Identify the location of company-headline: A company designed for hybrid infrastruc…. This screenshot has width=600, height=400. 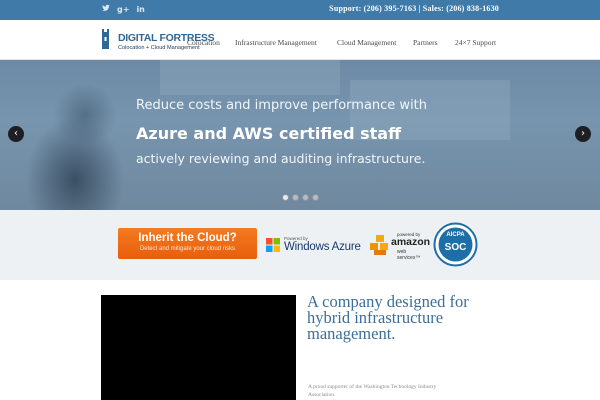
(388, 317).